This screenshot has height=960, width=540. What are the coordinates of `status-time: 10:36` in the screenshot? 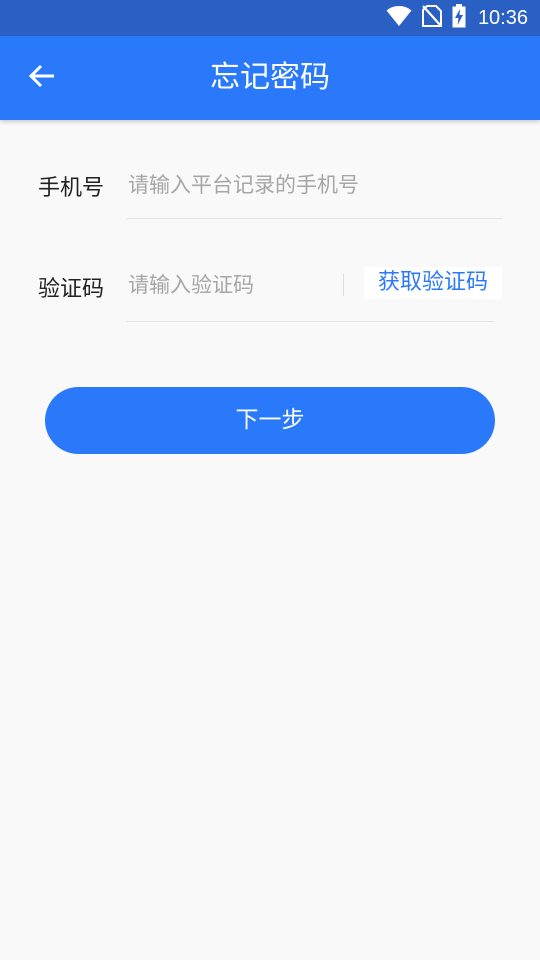 It's located at (502, 17).